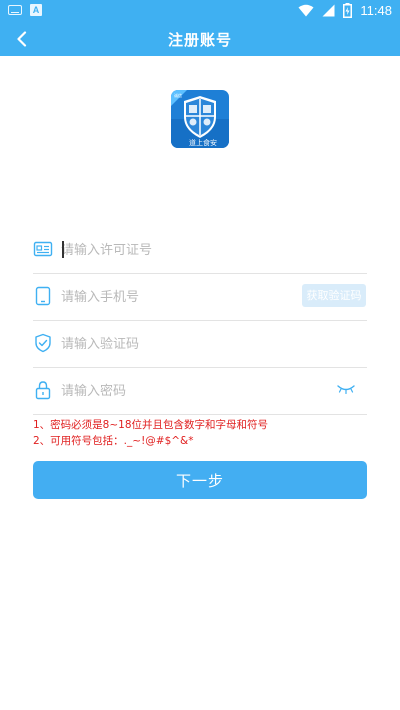  Describe the element at coordinates (176, 391) in the screenshot. I see `password-input` at that location.